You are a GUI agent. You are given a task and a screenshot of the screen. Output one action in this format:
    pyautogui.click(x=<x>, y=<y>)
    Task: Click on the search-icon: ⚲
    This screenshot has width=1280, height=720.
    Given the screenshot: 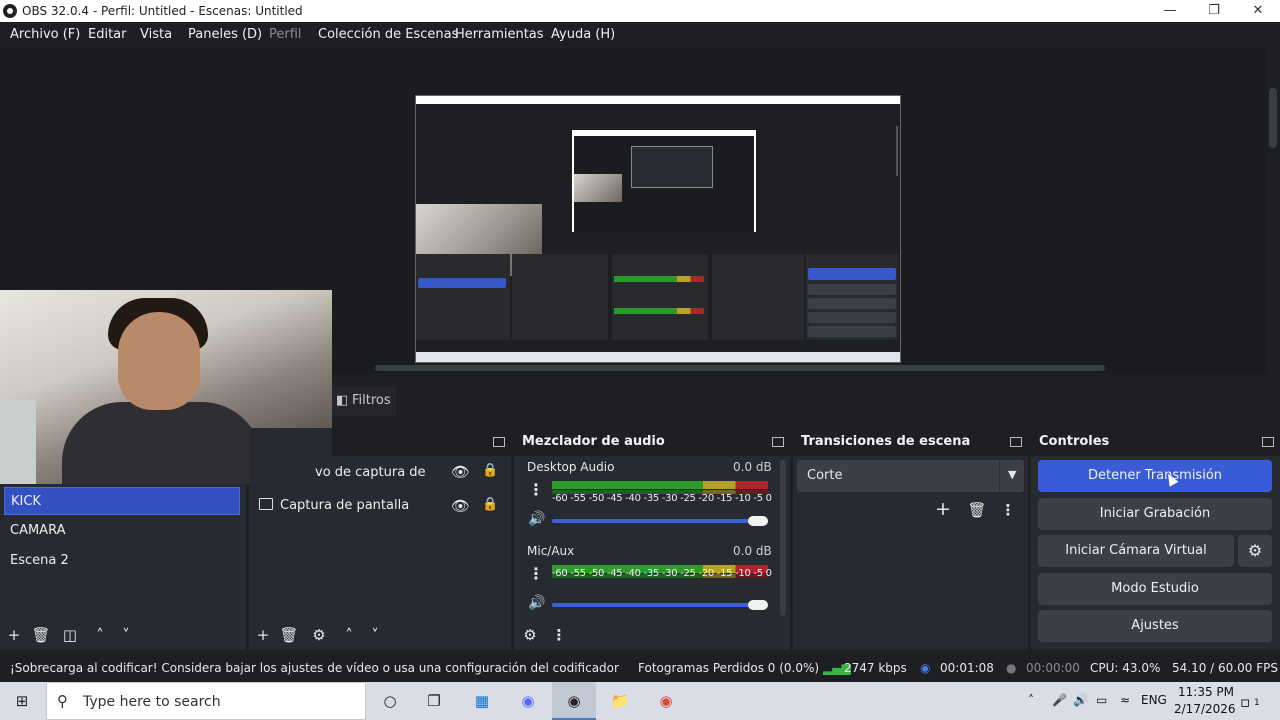 What is the action you would take?
    pyautogui.click(x=62, y=701)
    